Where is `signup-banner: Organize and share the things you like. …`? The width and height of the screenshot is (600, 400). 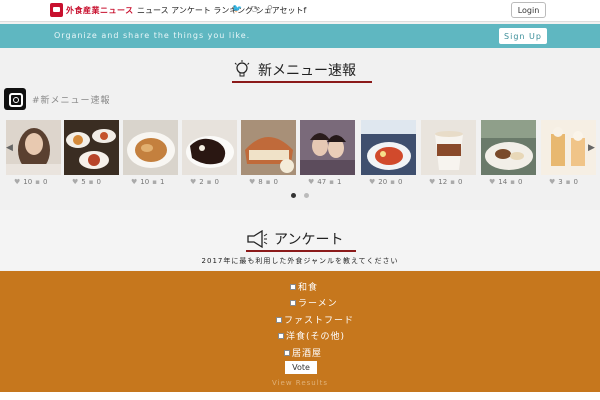
signup-banner: Organize and share the things you like. … is located at coordinates (300, 36).